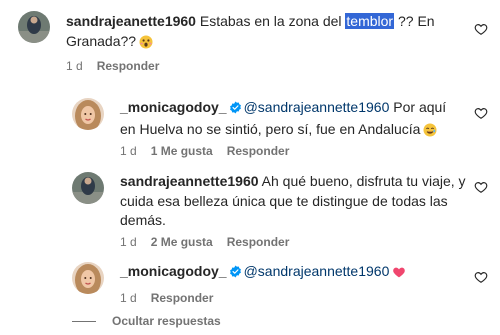  I want to click on pink-heart-emoji, so click(399, 275).